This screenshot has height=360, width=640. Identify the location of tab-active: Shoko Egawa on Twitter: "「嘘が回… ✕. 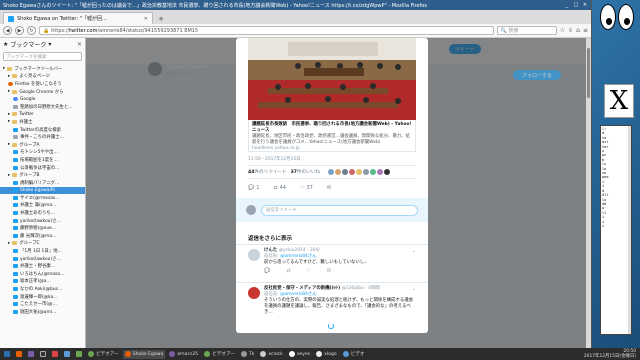
(78, 18).